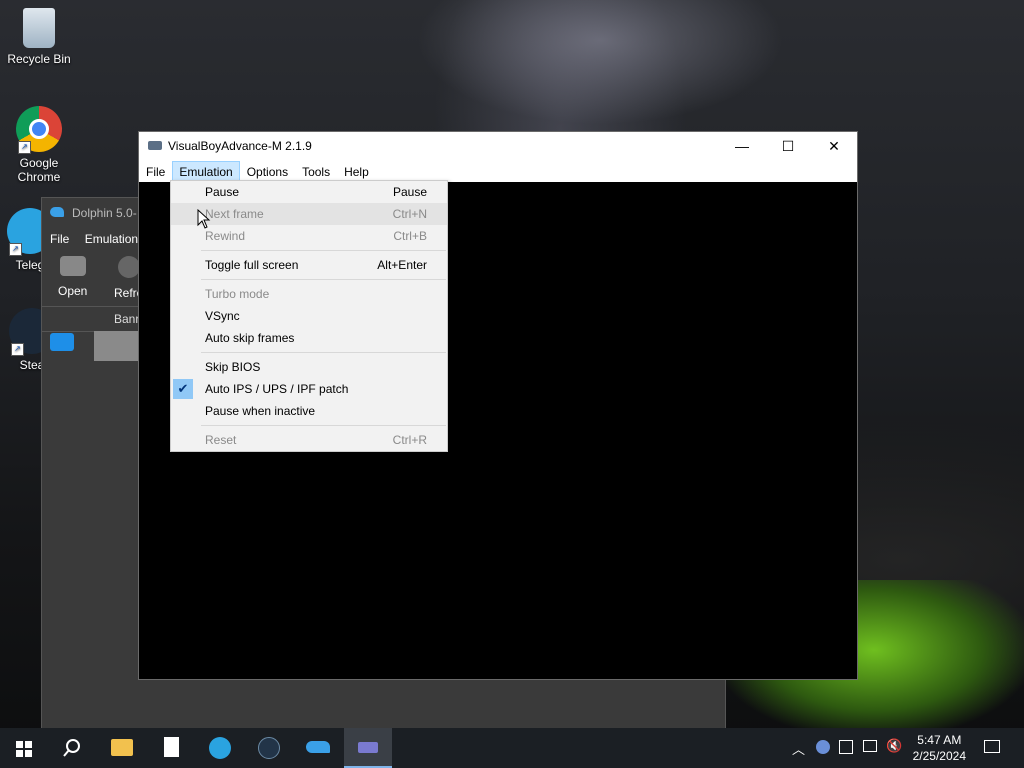  Describe the element at coordinates (206, 171) in the screenshot. I see `menu-emulation: Emulation` at that location.